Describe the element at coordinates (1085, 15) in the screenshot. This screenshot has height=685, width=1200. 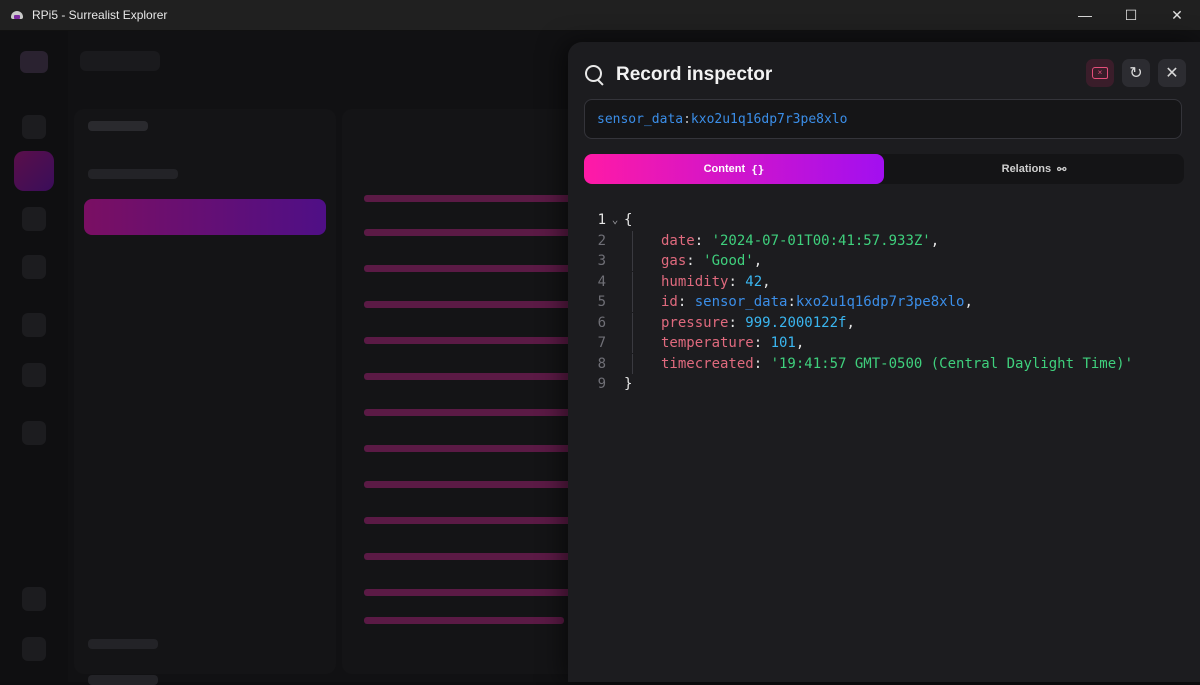
I see `minimize-button: —` at that location.